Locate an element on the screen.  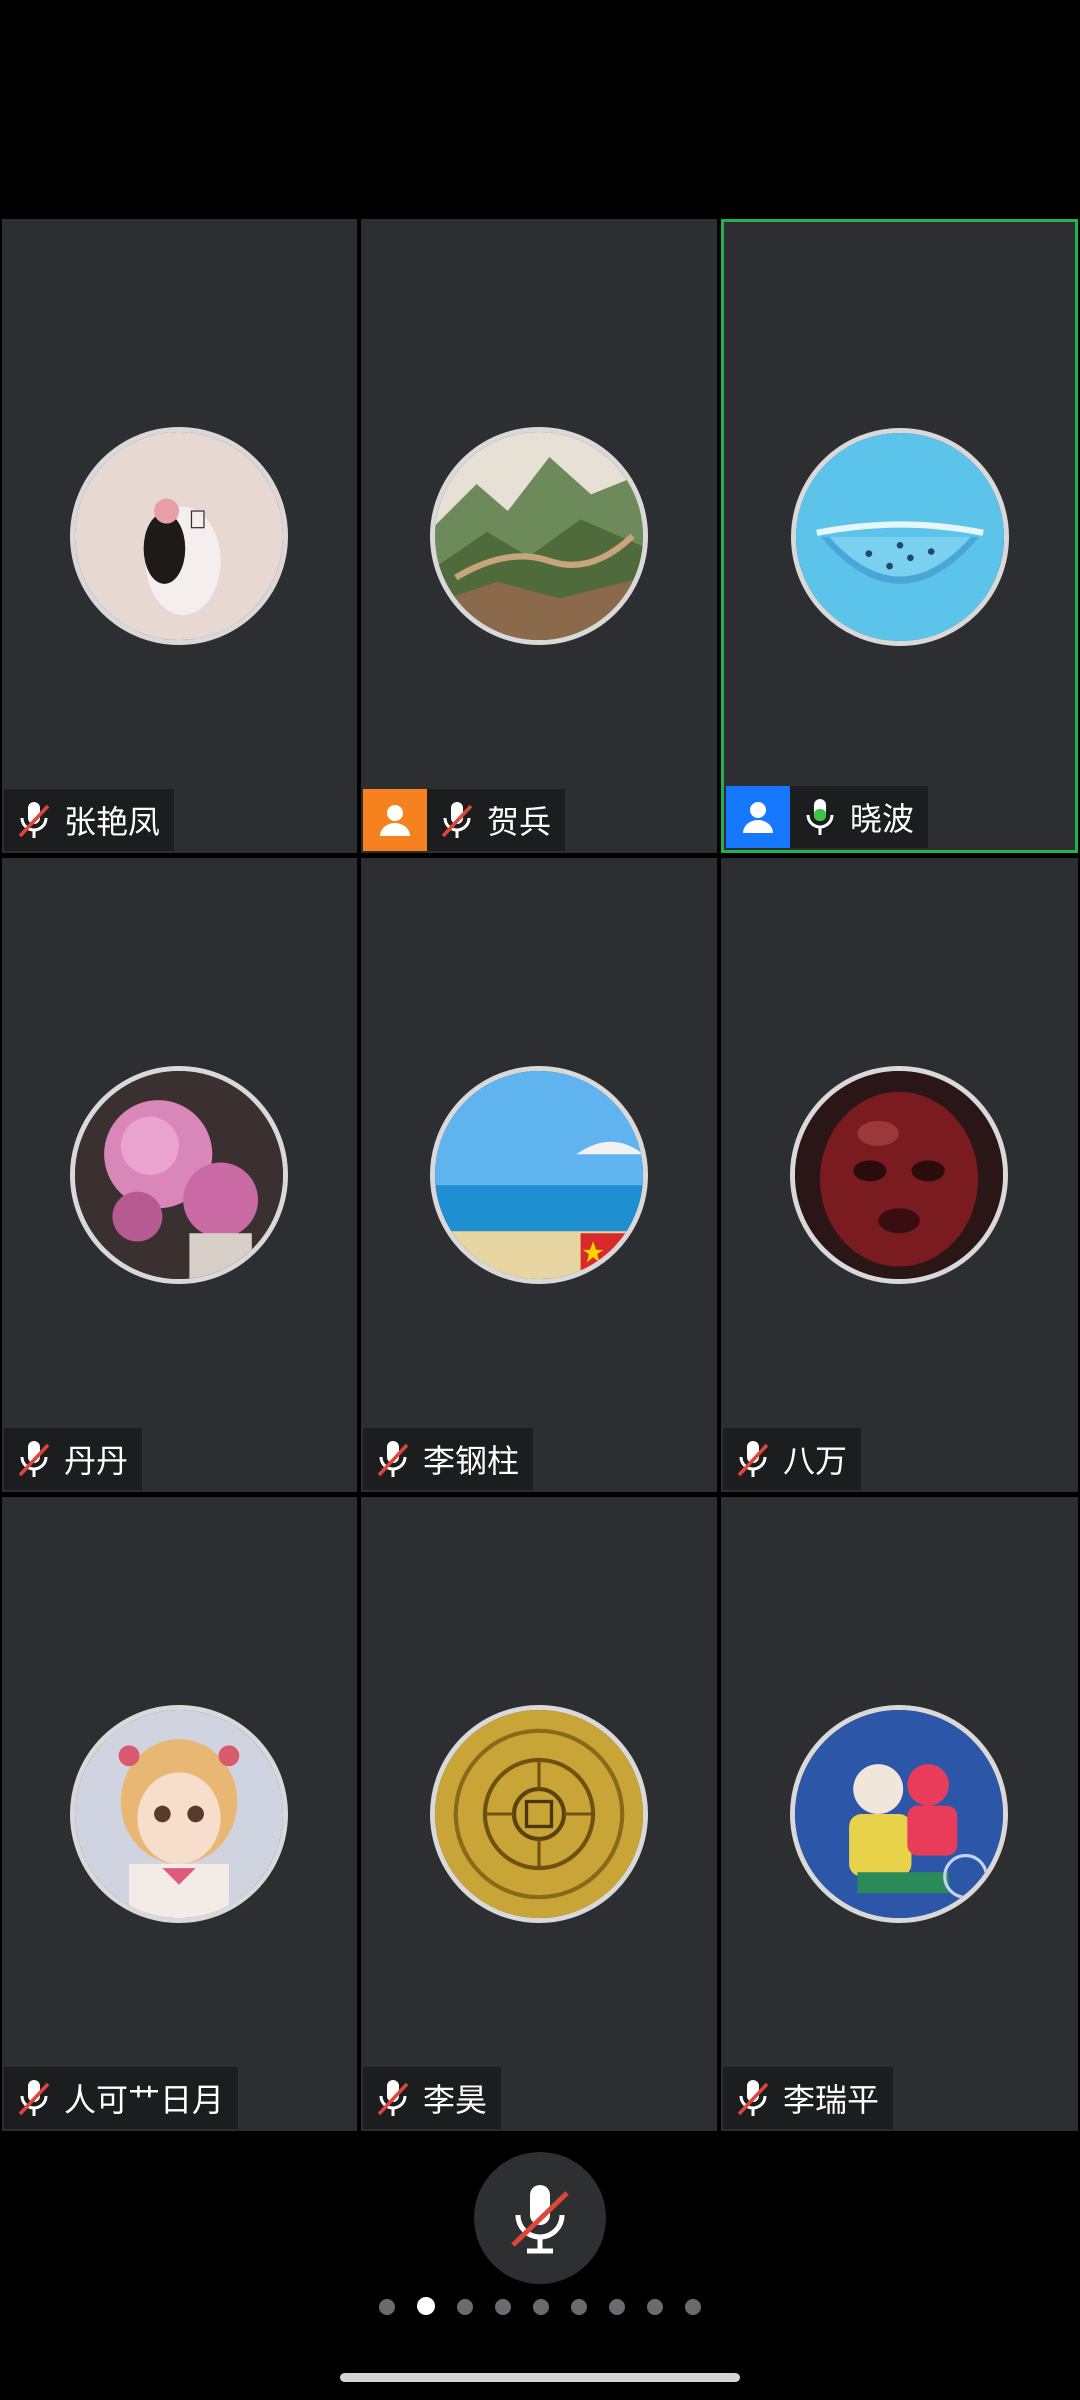
participant-tile-1: 张艳凤 is located at coordinates (179, 536).